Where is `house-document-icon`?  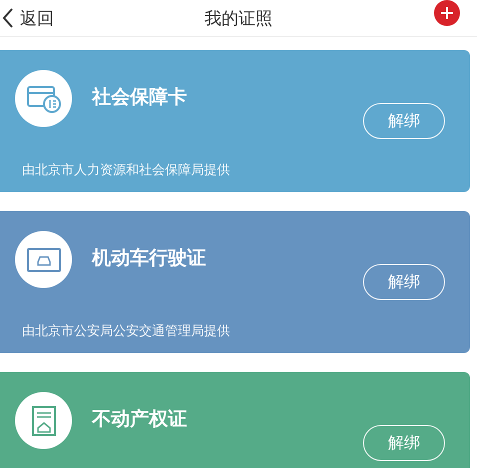 house-document-icon is located at coordinates (44, 421).